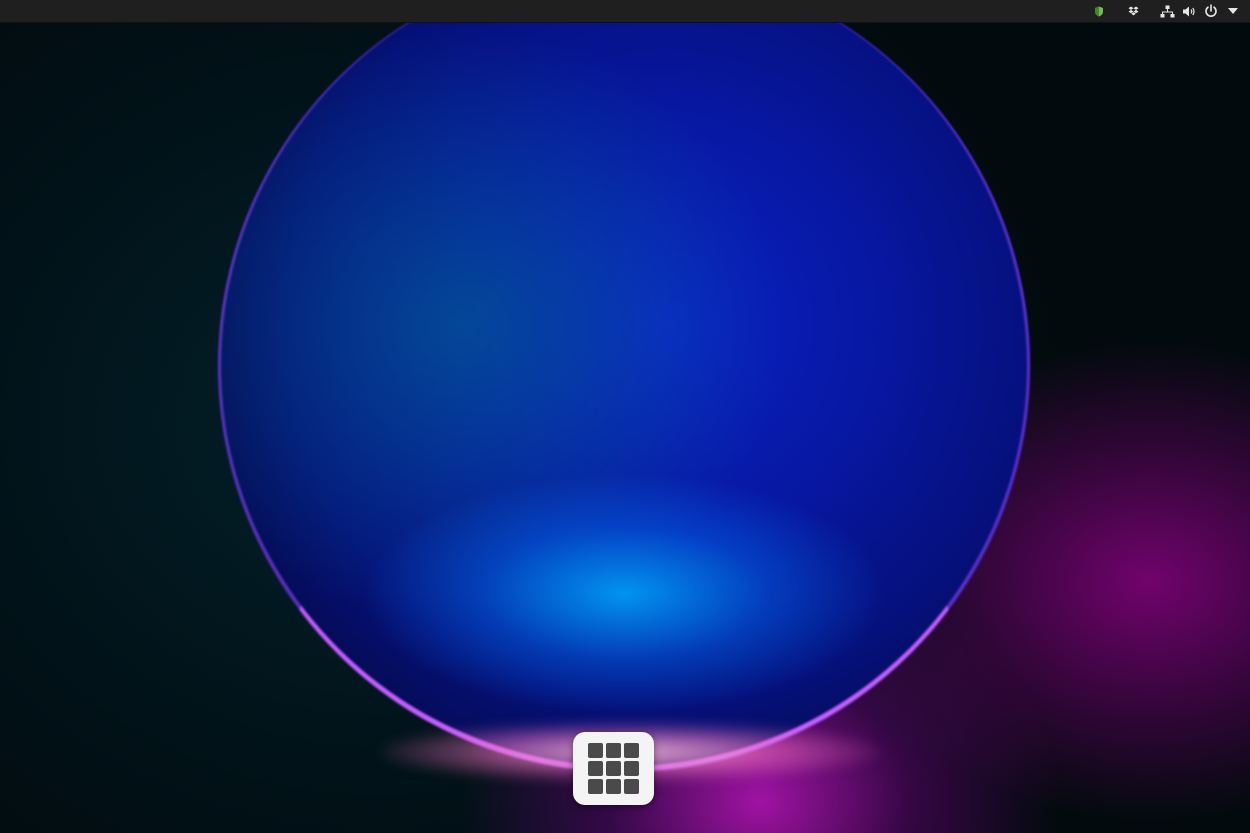 This screenshot has height=833, width=1250. What do you see at coordinates (625, 11) in the screenshot?
I see `top-panel` at bounding box center [625, 11].